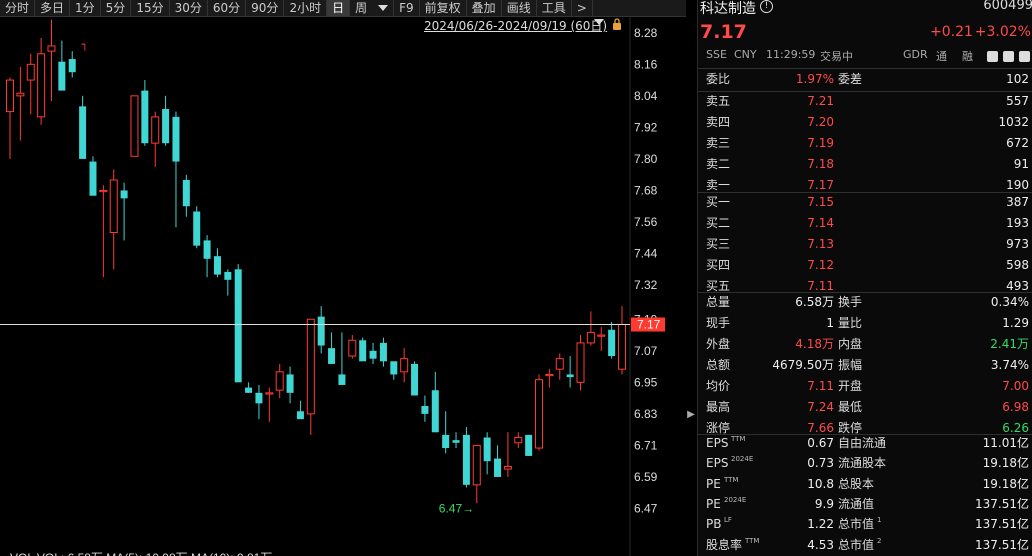 The width and height of the screenshot is (1032, 556). I want to click on pen-icon, so click(1008, 56).